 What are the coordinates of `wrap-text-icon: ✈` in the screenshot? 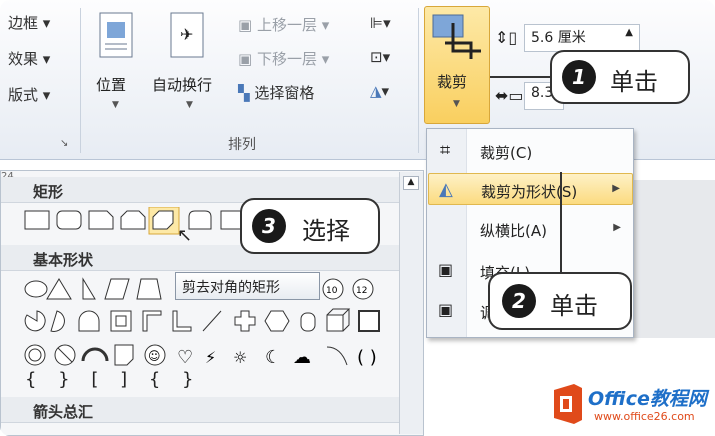 It's located at (187, 35).